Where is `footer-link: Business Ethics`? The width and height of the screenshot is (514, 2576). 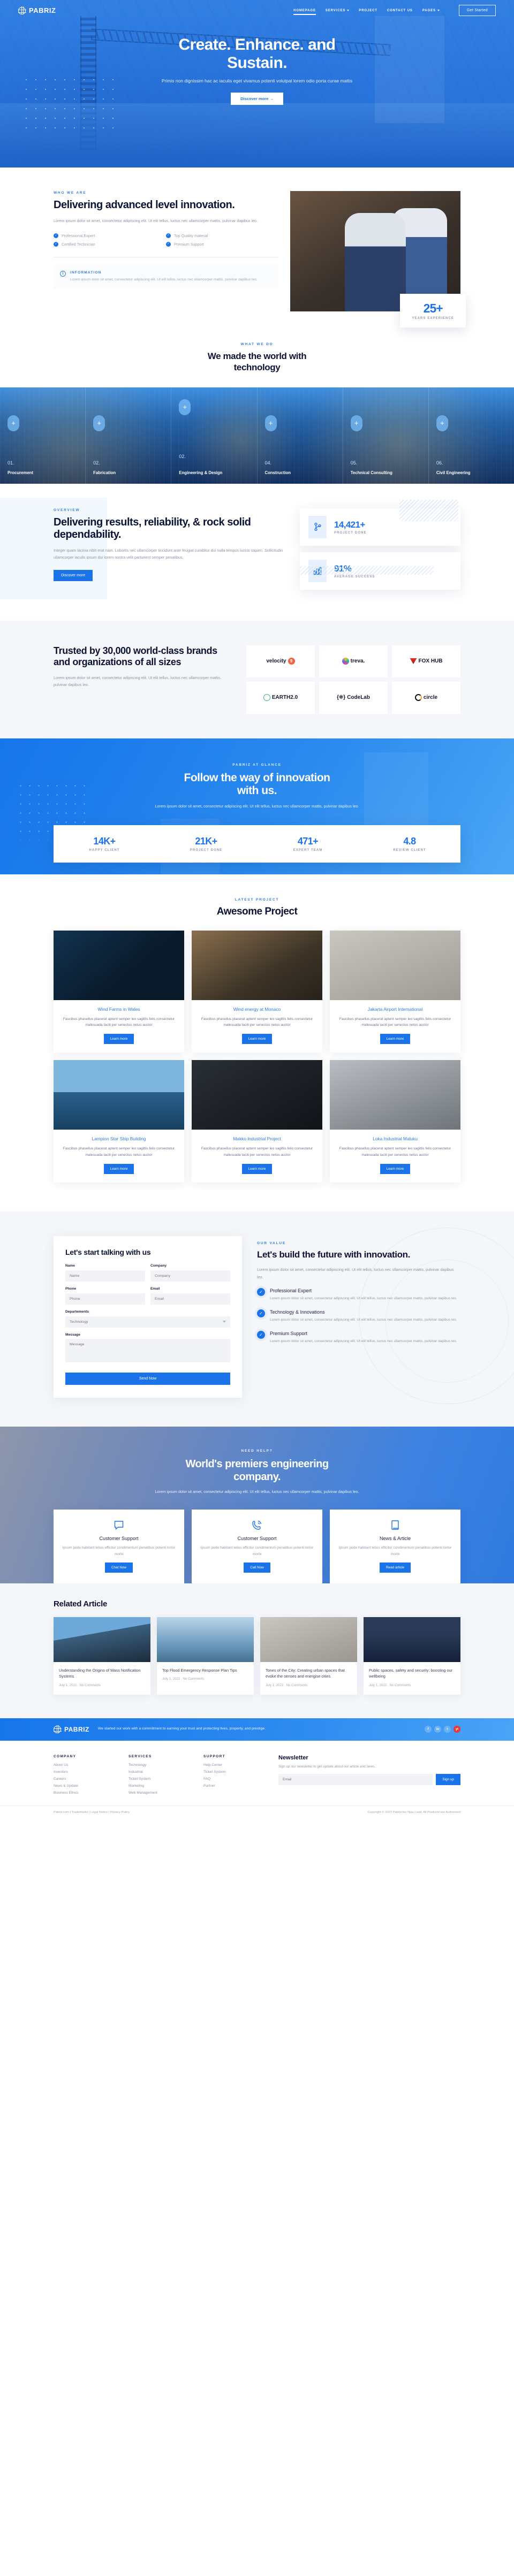
footer-link: Business Ethics is located at coordinates (85, 1793).